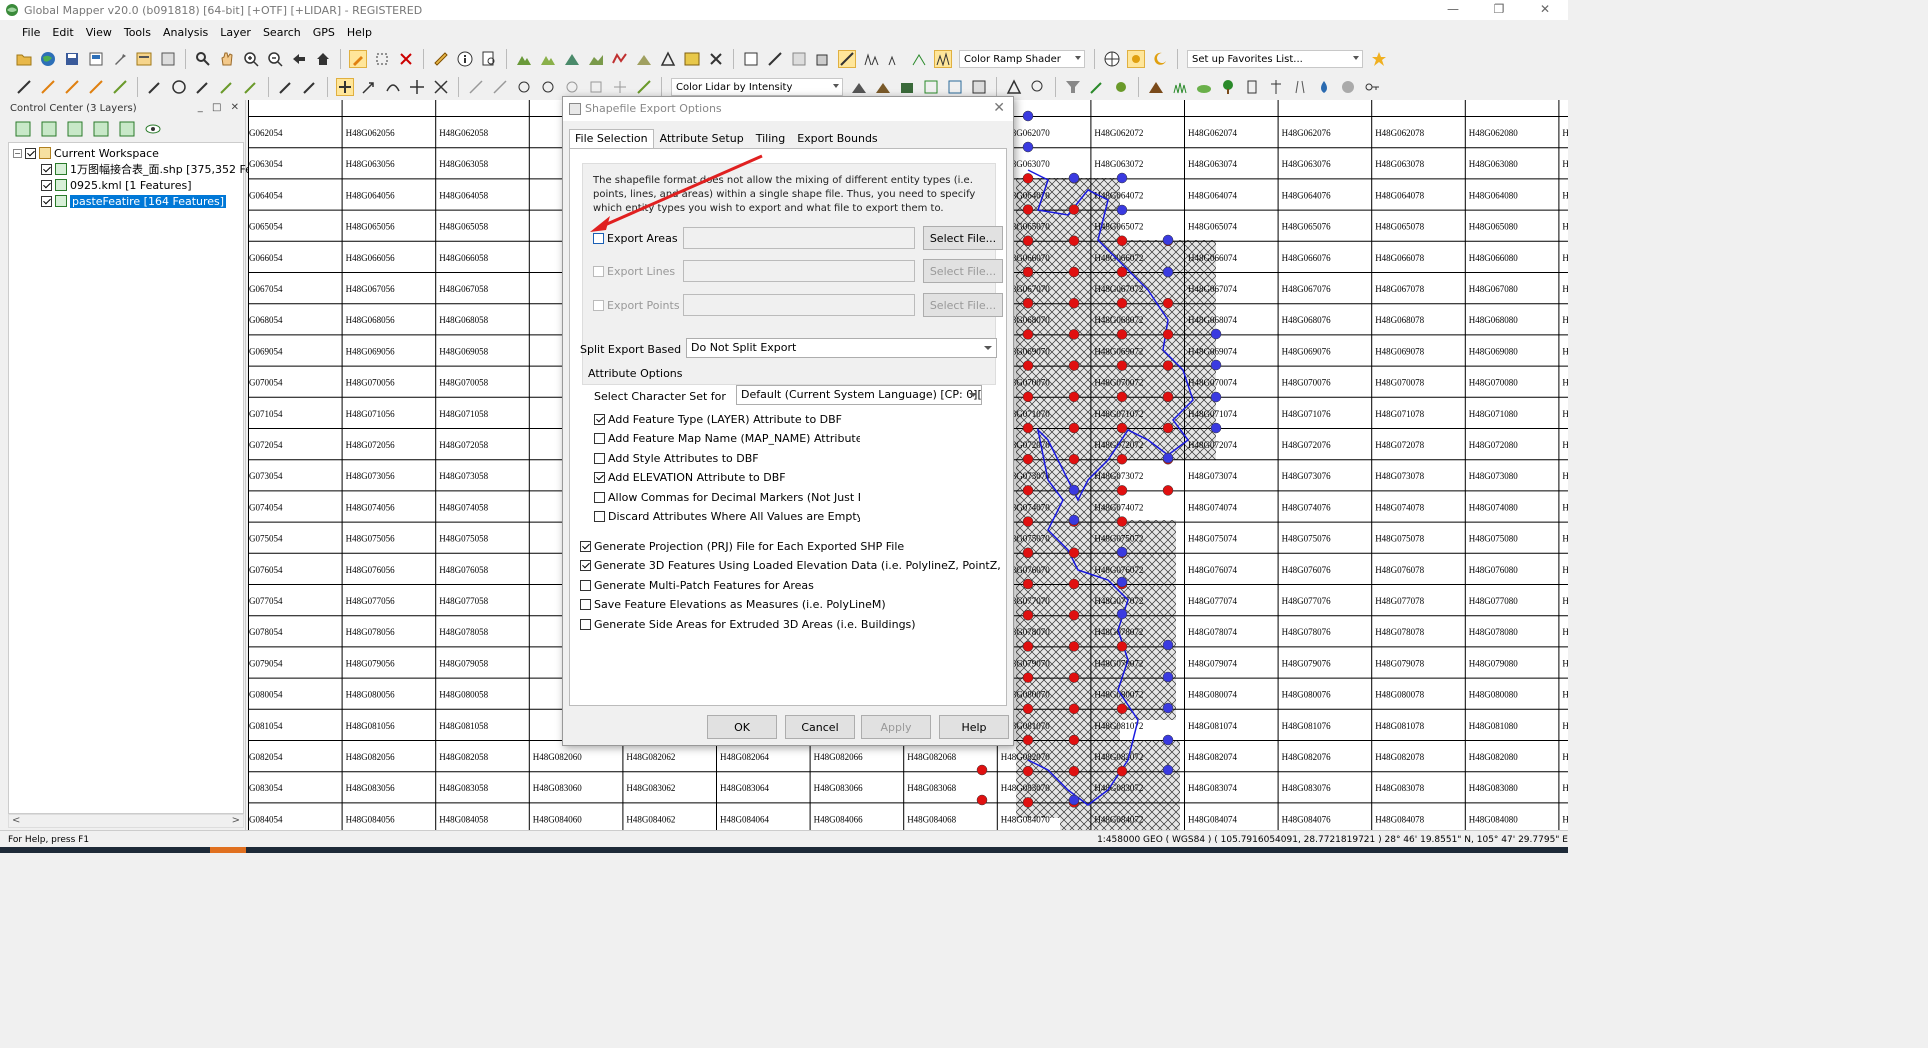  I want to click on export-points-checkbox, so click(598, 305).